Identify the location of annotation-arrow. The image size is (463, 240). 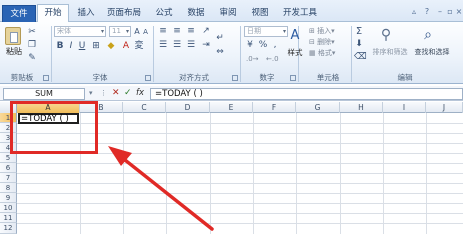
(161, 188).